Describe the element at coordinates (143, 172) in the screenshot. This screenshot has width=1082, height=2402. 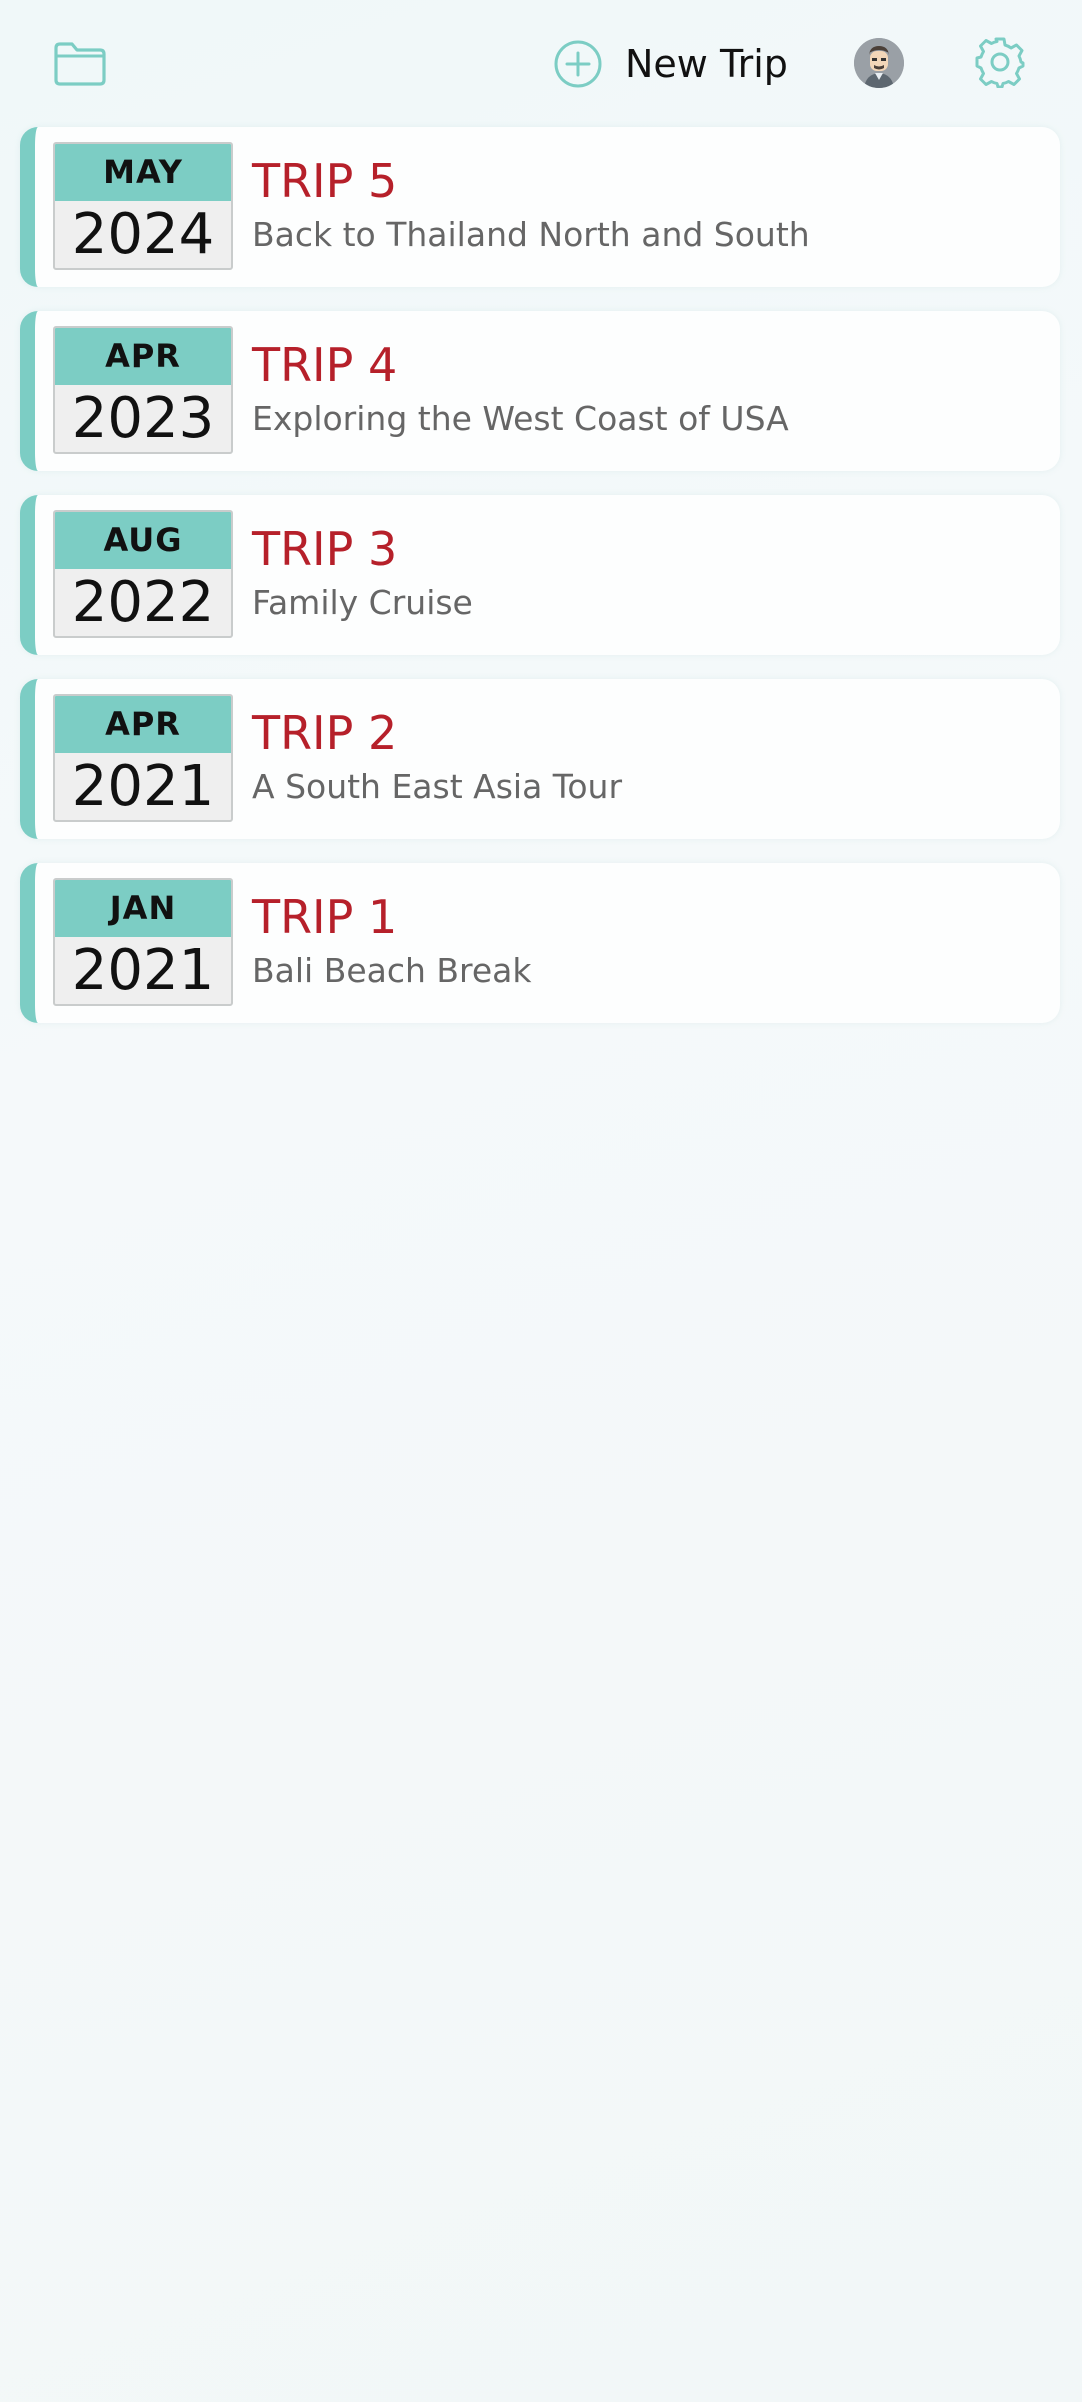
I see `date-month: MAY` at that location.